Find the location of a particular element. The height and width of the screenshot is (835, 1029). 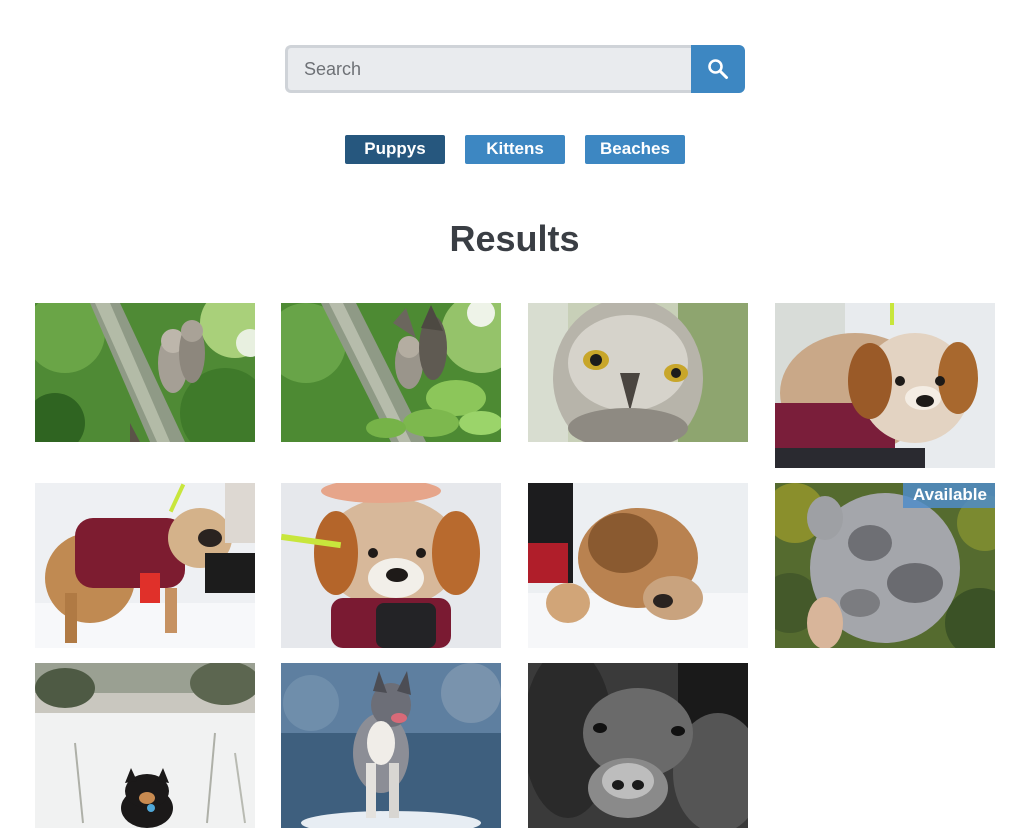

shepherd-rock-photo is located at coordinates (391, 745).